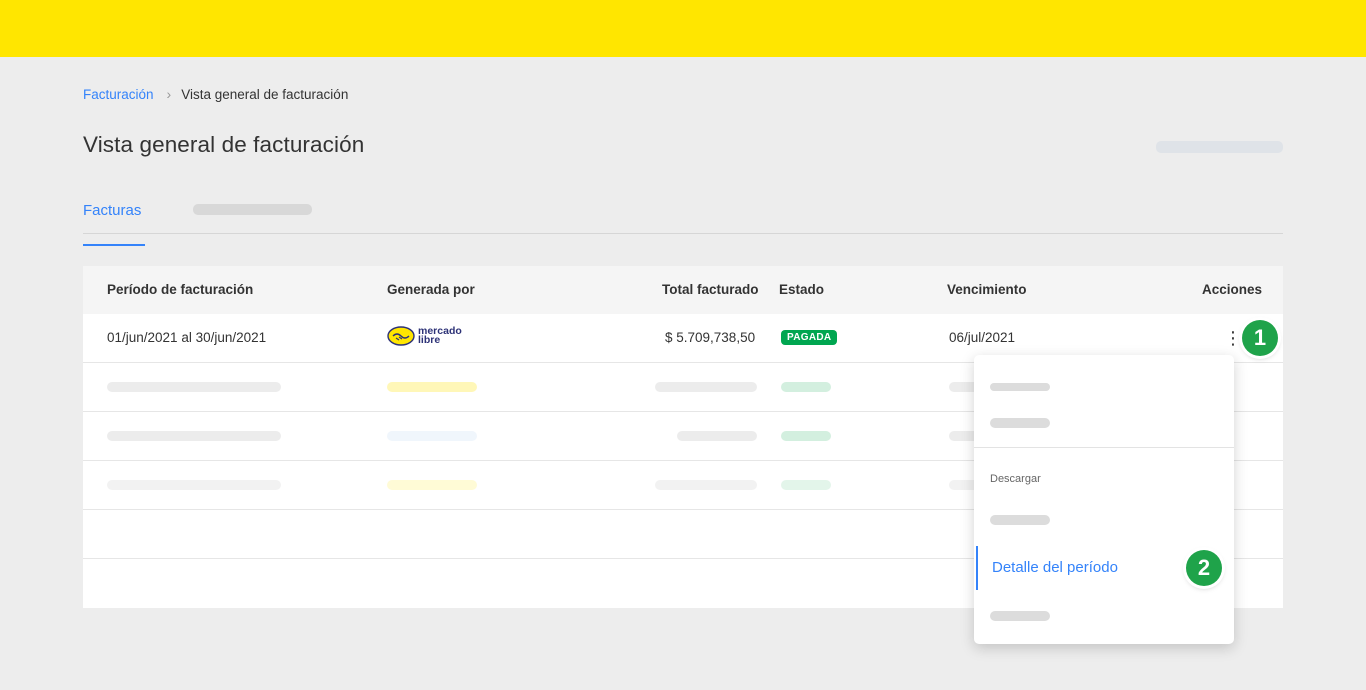 This screenshot has height=690, width=1366. What do you see at coordinates (683, 218) in the screenshot?
I see `tabs-bar: Facturas` at bounding box center [683, 218].